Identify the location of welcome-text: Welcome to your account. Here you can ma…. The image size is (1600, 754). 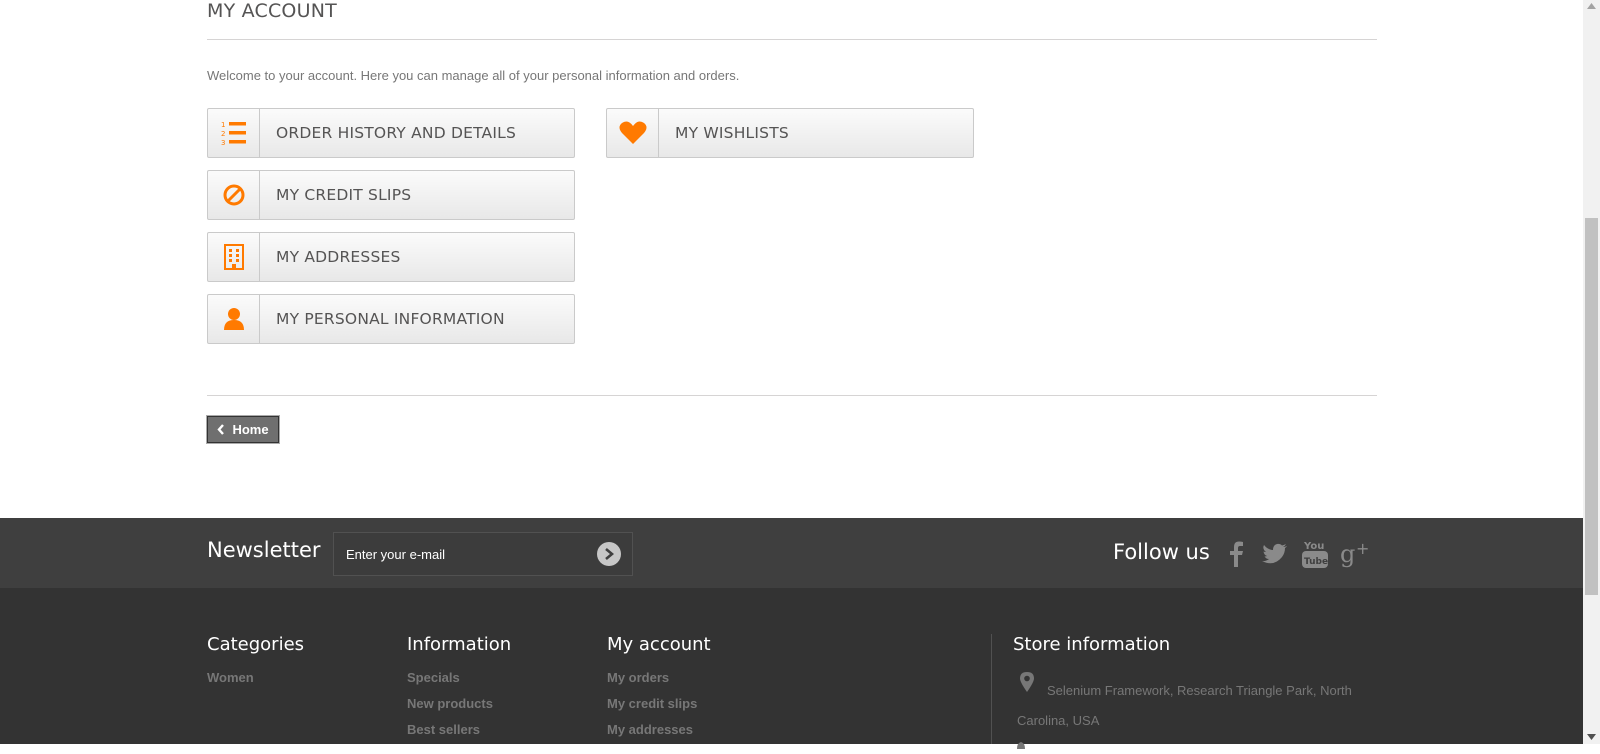
(473, 75).